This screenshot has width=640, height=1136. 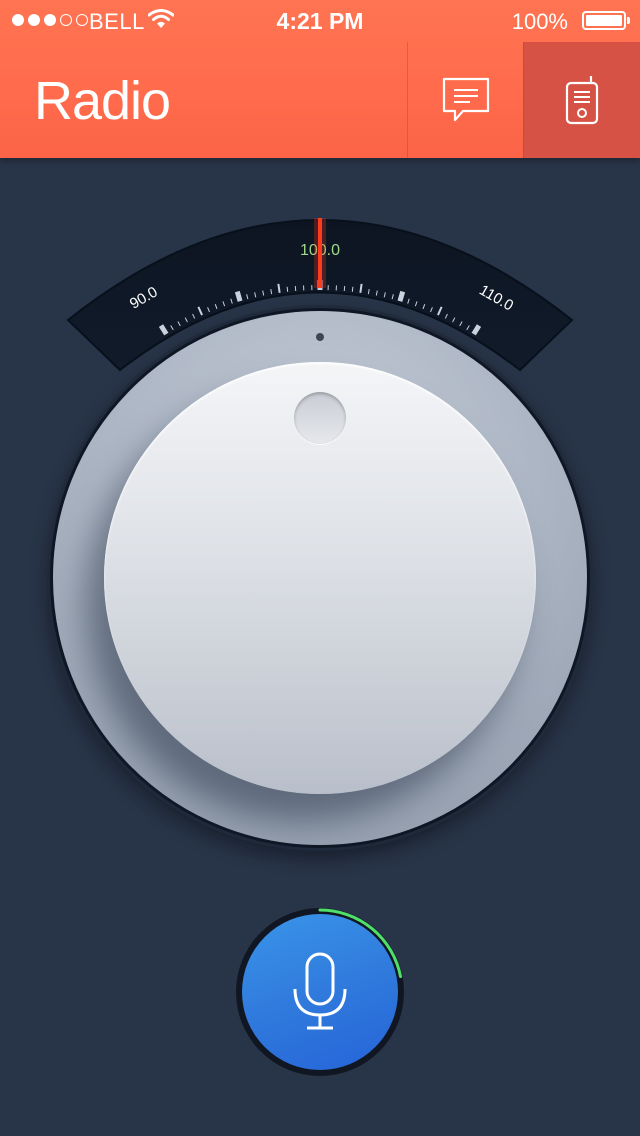 I want to click on battery-icon, so click(x=606, y=20).